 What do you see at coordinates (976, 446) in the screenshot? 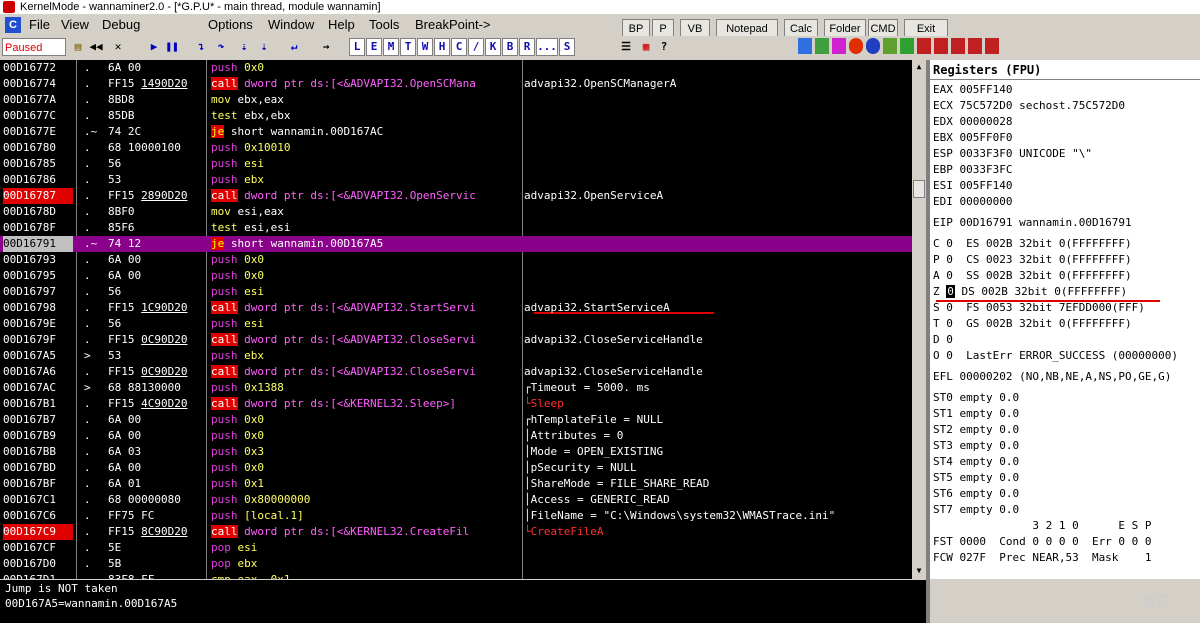
I see `register-line: ST3 empty 0.0` at bounding box center [976, 446].